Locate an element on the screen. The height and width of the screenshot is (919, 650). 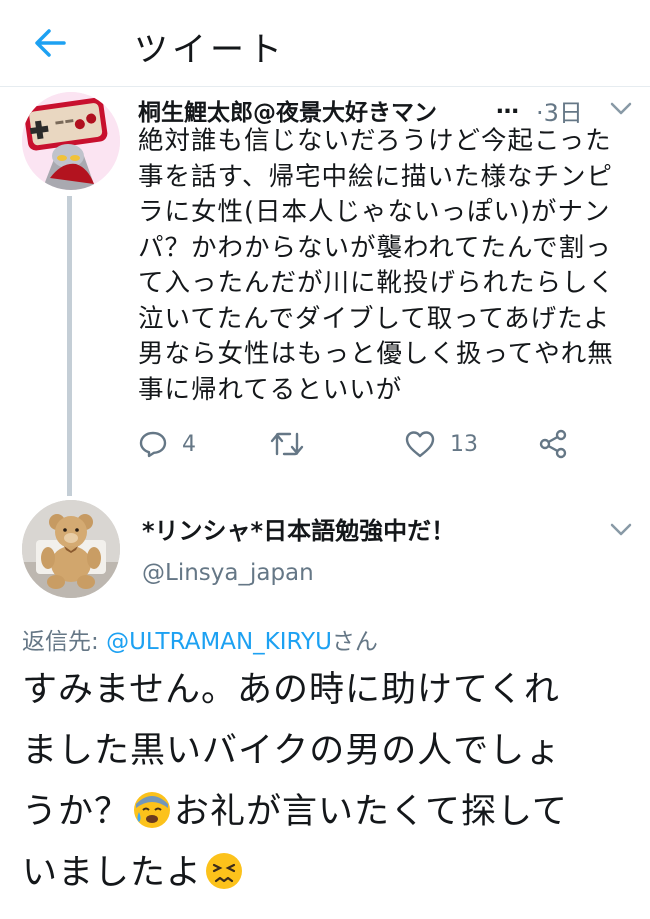
reply-suffix: さん is located at coordinates (354, 642).